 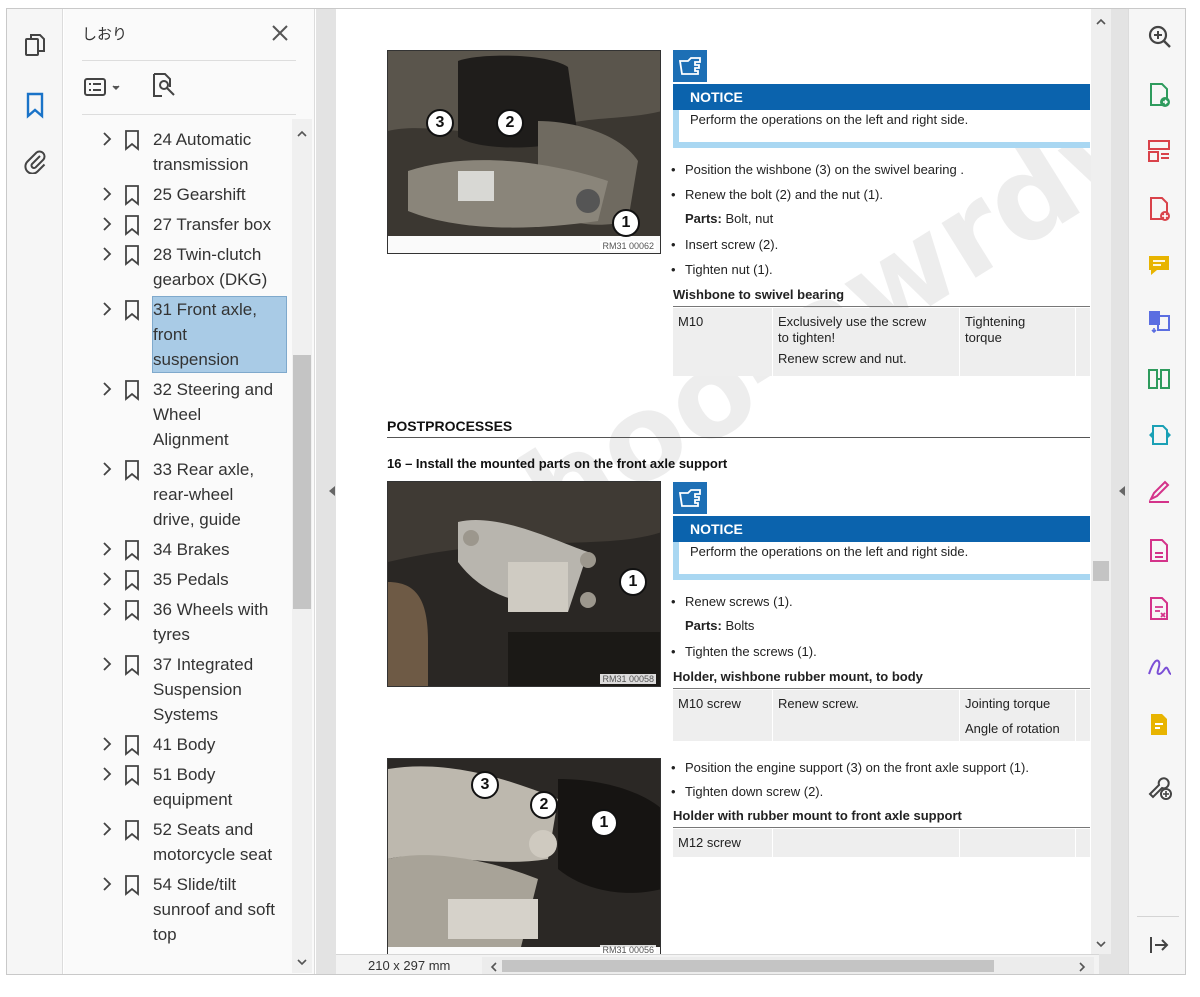 What do you see at coordinates (510, 123) in the screenshot?
I see `callout-2: 2` at bounding box center [510, 123].